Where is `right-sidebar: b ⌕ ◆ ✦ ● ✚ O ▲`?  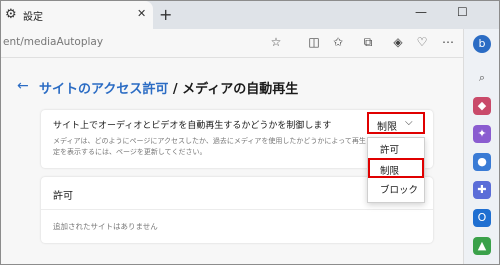
right-sidebar: b ⌕ ◆ ✦ ● ✚ O ▲ is located at coordinates (481, 146).